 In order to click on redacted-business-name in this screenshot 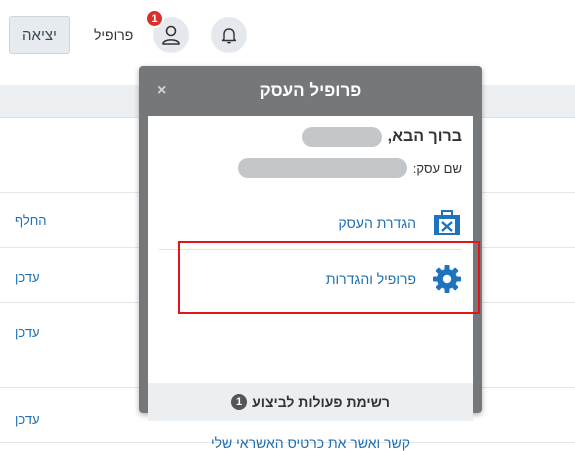, I will do `click(322, 168)`.